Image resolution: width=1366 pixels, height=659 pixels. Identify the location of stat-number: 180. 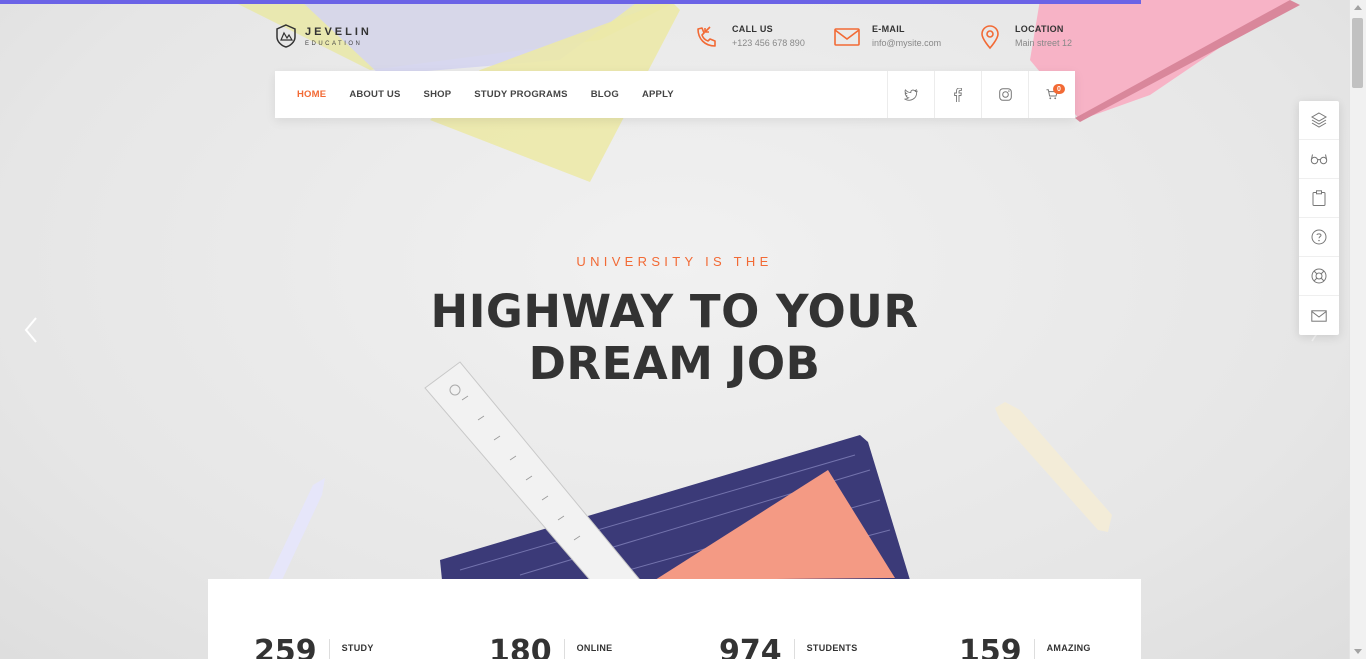
(520, 646).